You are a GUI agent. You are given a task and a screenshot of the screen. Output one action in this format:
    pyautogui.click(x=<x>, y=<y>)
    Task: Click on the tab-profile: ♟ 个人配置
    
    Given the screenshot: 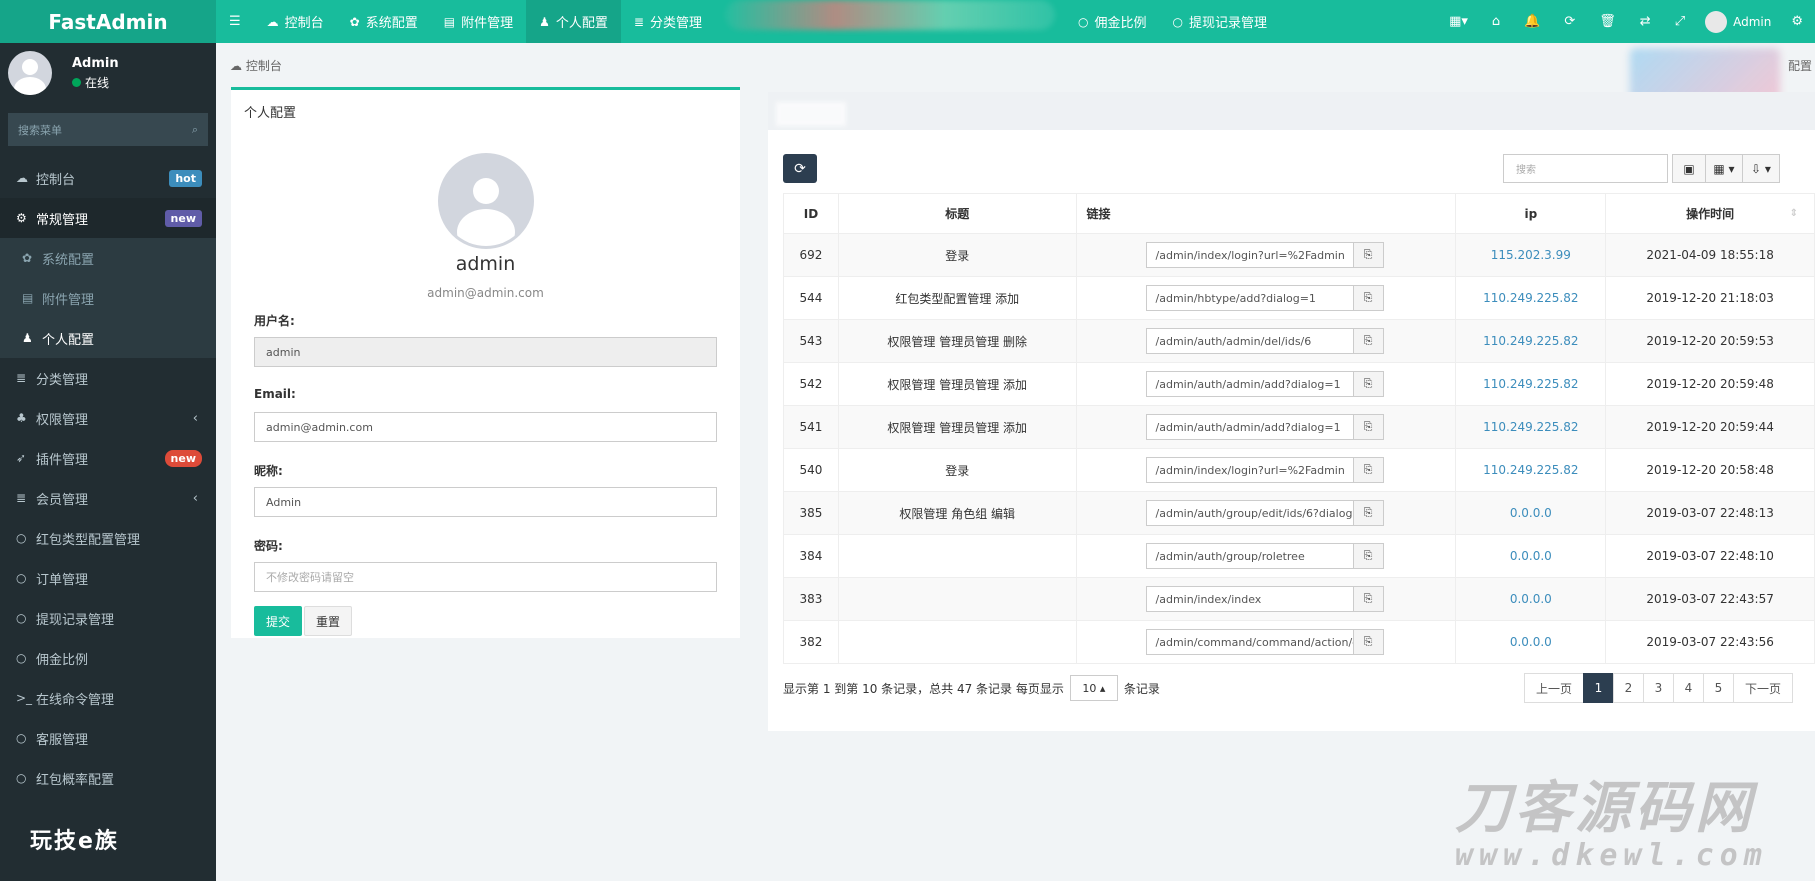 What is the action you would take?
    pyautogui.click(x=573, y=21)
    